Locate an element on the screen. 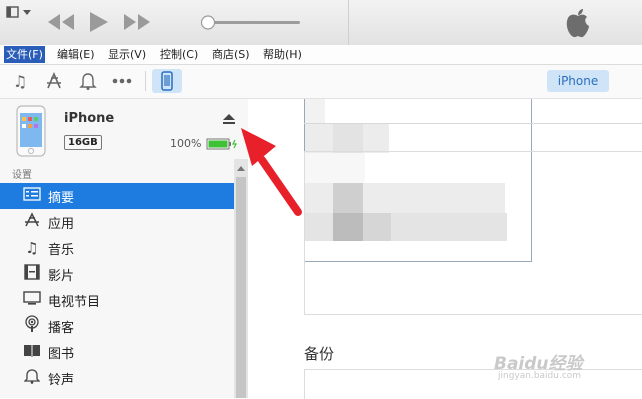 This screenshot has height=399, width=642. apple-logo-icon is located at coordinates (578, 24).